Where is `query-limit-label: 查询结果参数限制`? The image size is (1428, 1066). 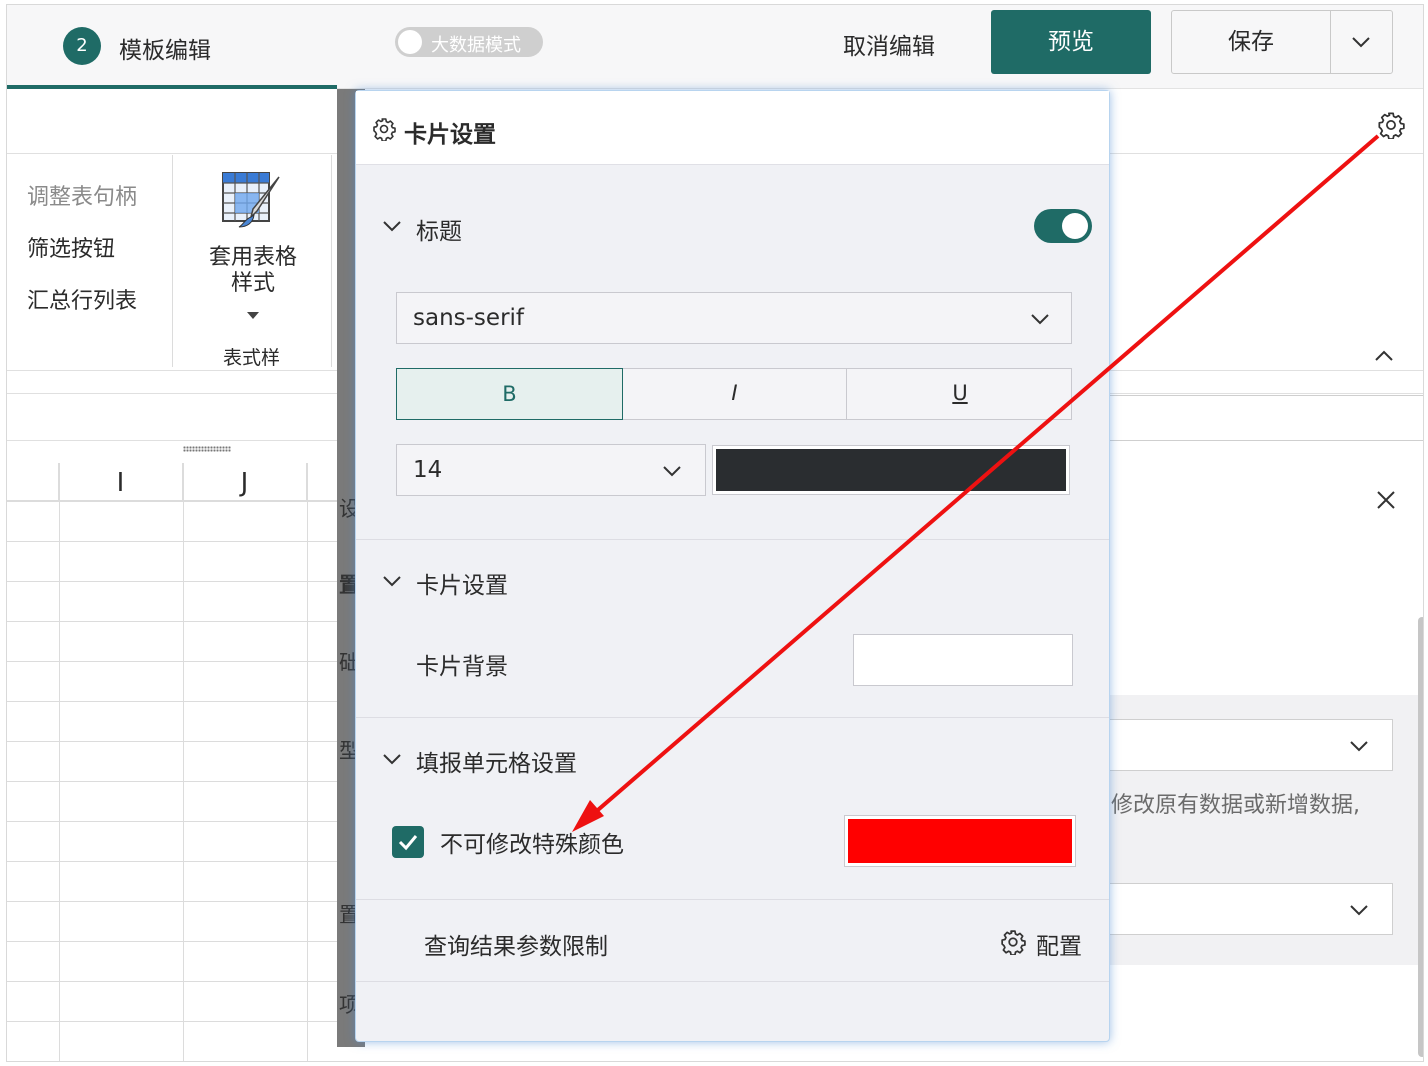 query-limit-label: 查询结果参数限制 is located at coordinates (516, 947).